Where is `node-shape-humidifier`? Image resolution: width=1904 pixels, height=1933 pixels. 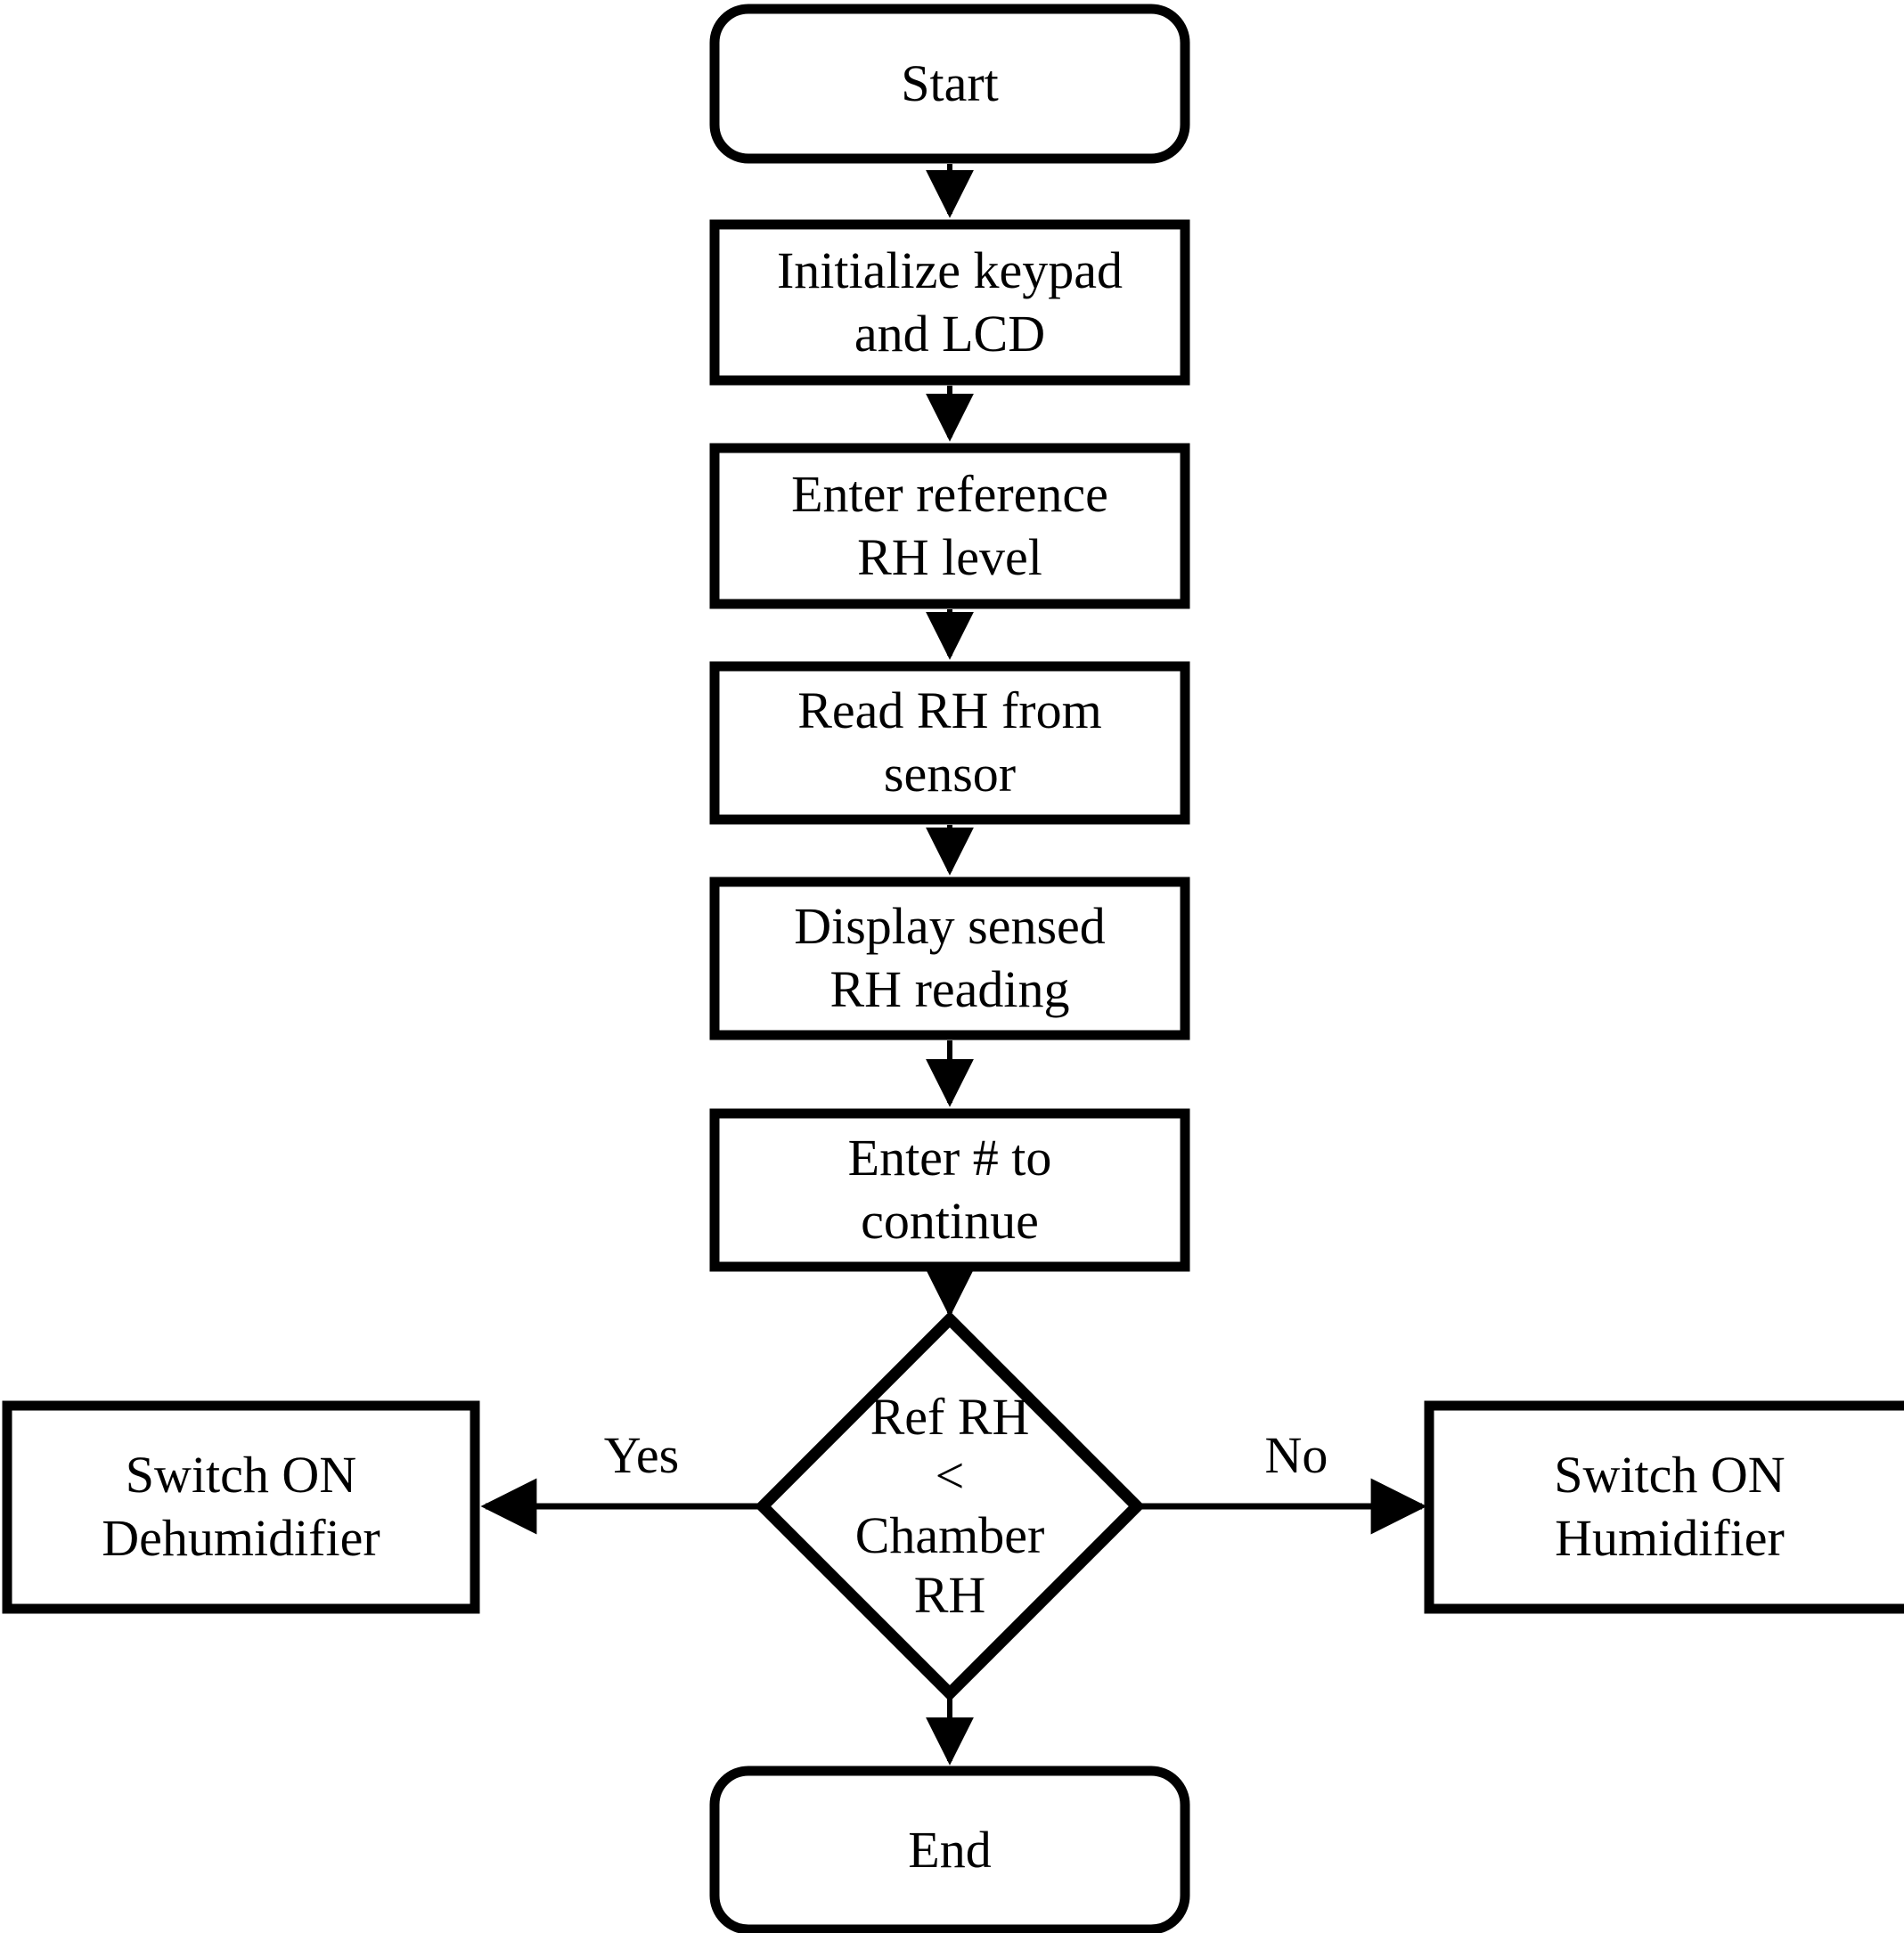 node-shape-humidifier is located at coordinates (1664, 1507).